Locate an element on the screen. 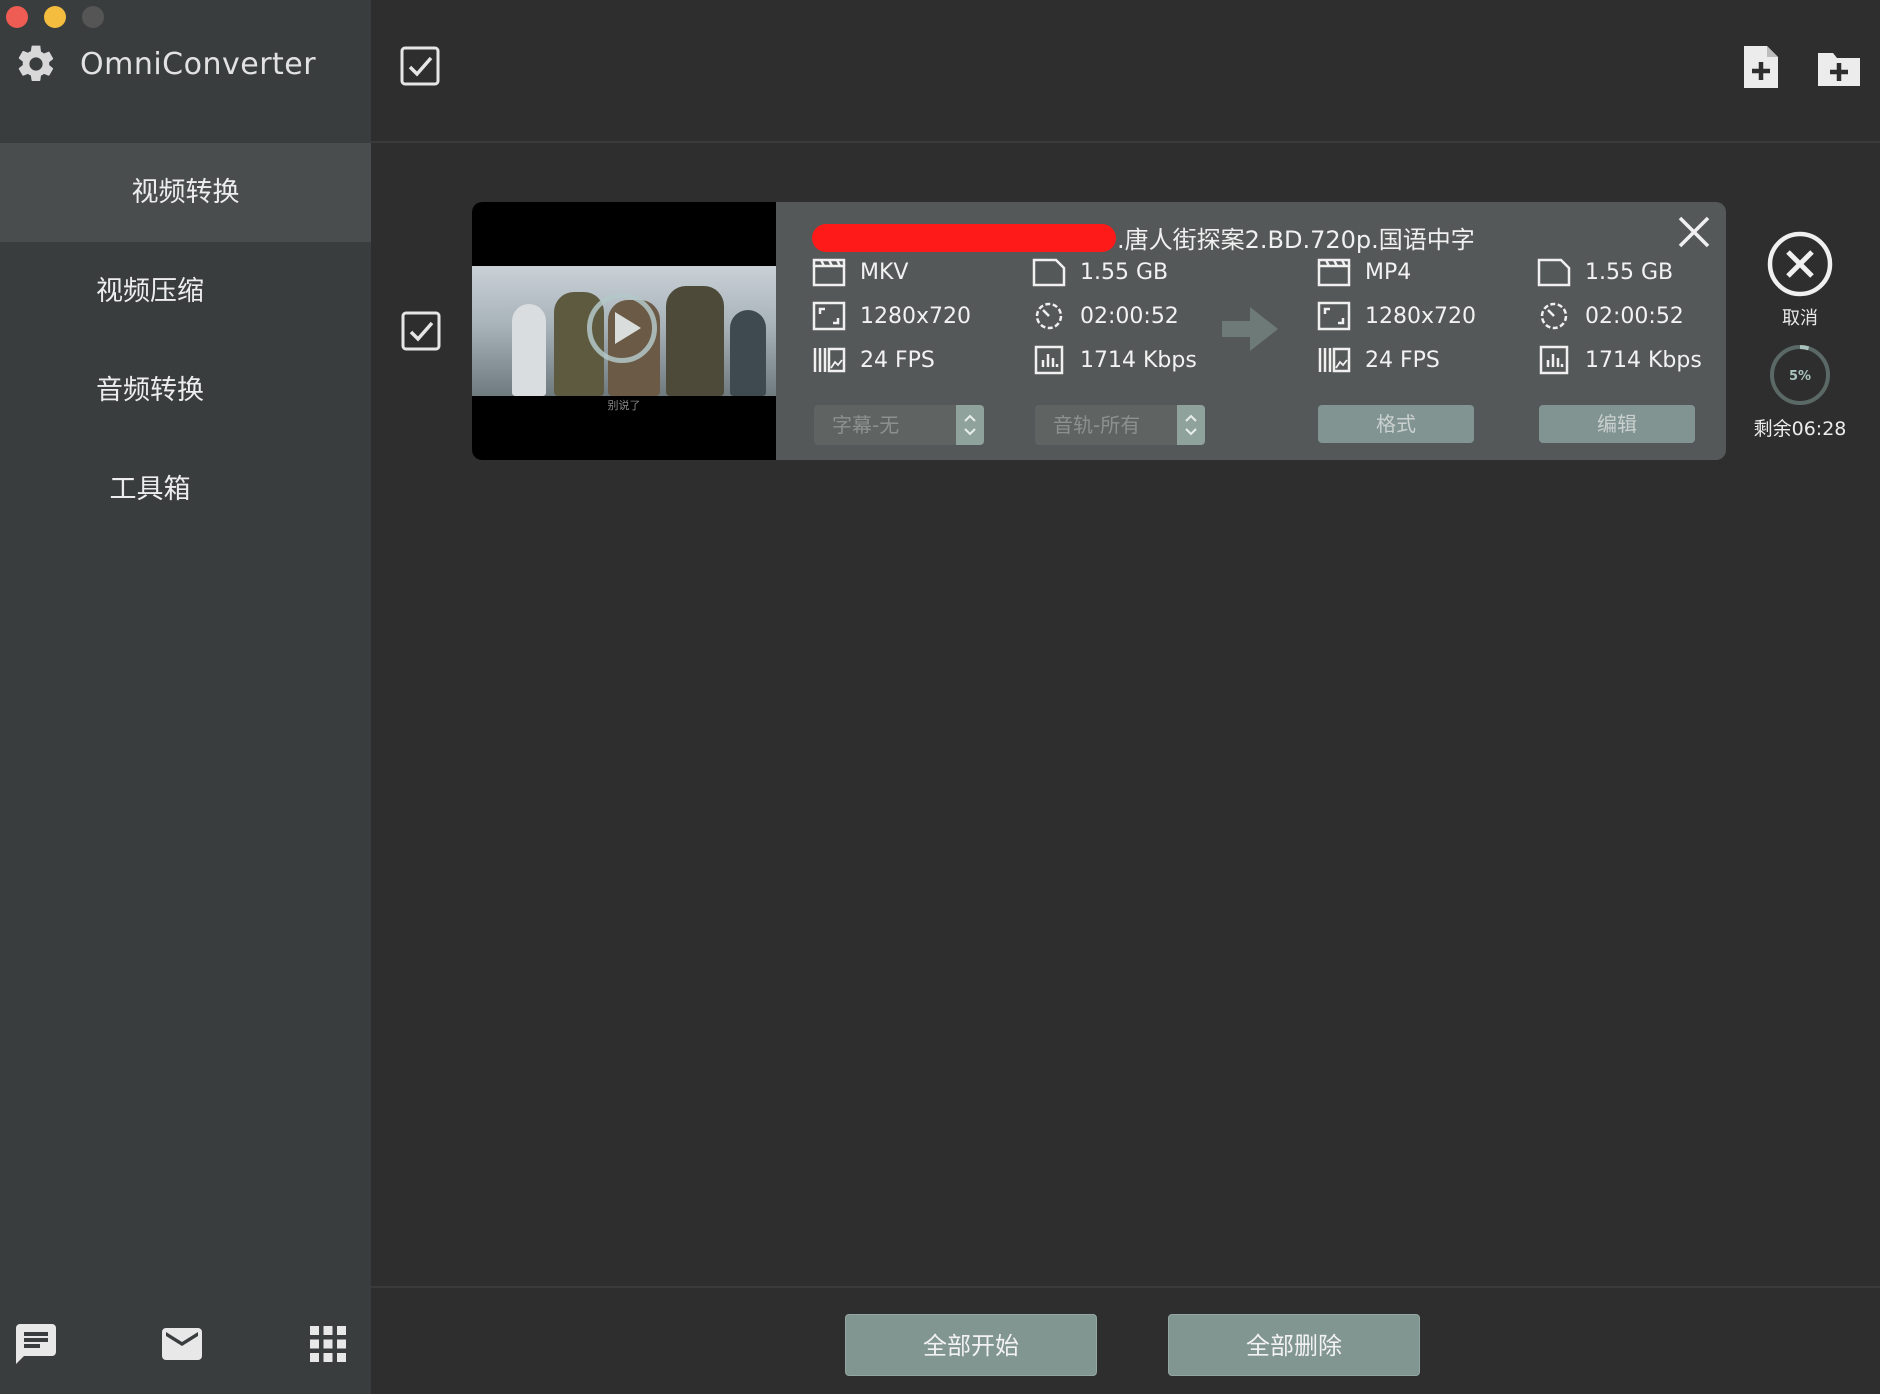 This screenshot has height=1394, width=1880. add-file-icon is located at coordinates (1761, 67).